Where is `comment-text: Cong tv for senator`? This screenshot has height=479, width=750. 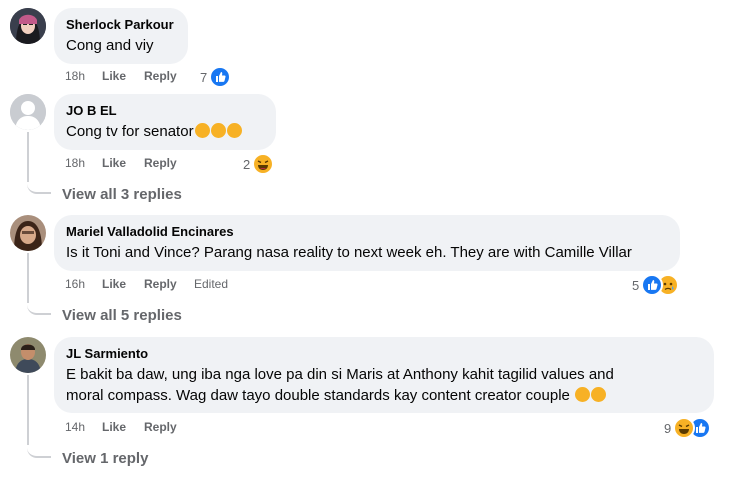
comment-text: Cong tv for senator is located at coordinates (165, 131).